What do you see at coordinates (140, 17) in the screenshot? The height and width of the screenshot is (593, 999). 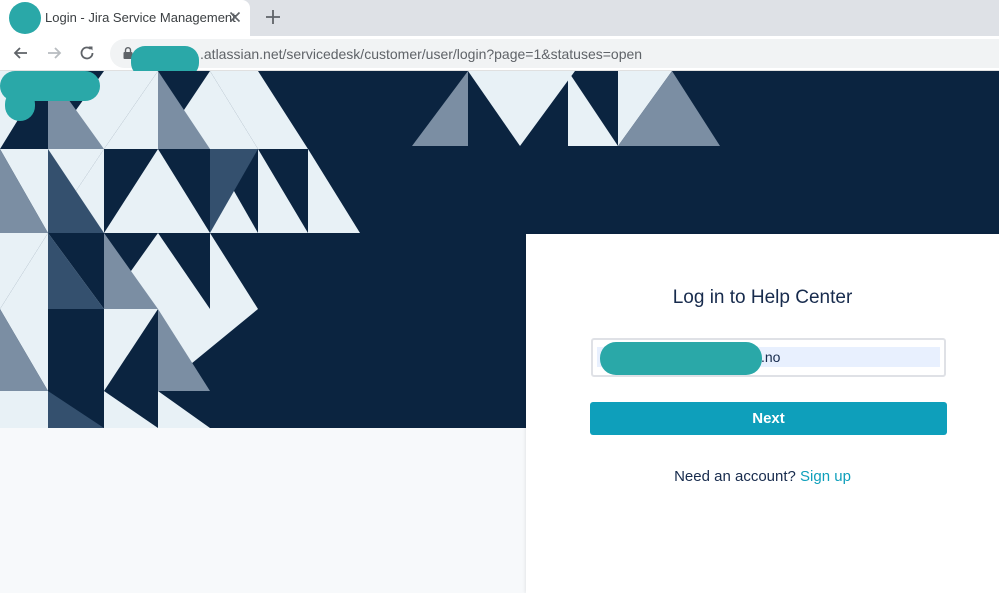 I see `tab-title: Login - Jira Service Management` at bounding box center [140, 17].